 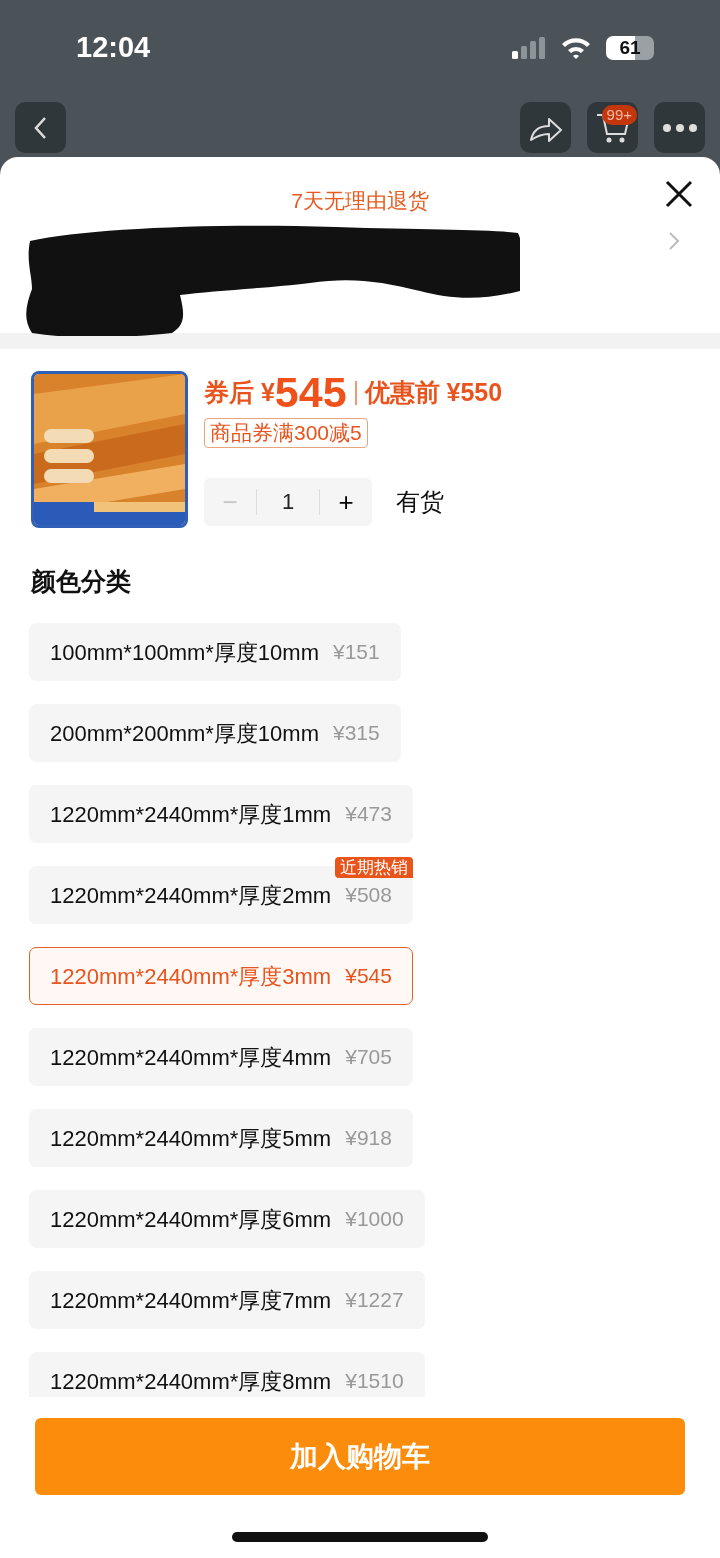 I want to click on option-price: ¥545, so click(x=368, y=976).